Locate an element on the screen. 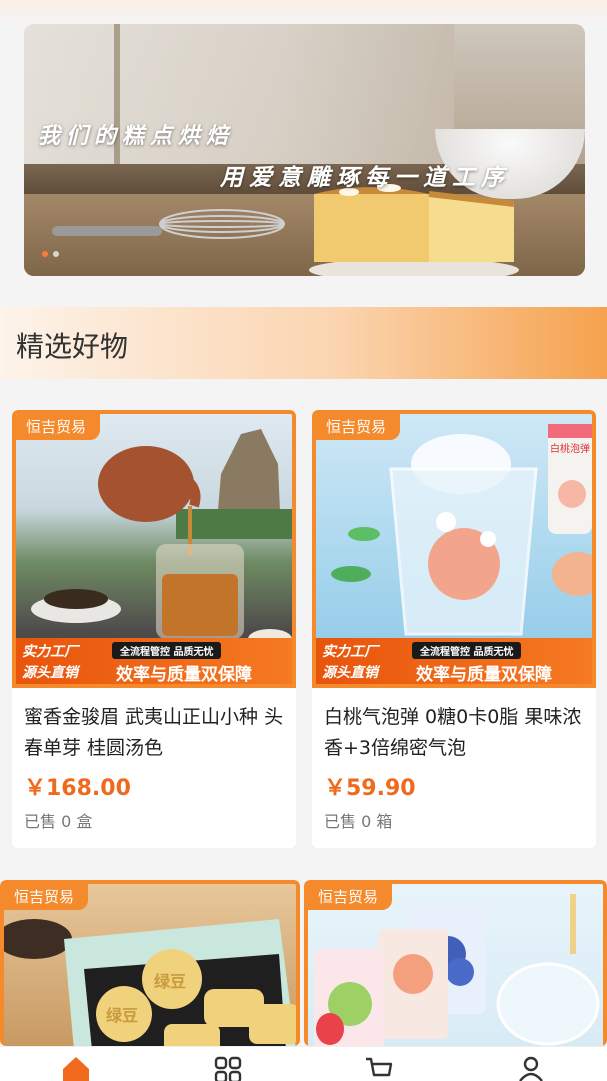 Image resolution: width=607 pixels, height=1081 pixels. product-sold-count: 已售 0 盒 is located at coordinates (58, 821).